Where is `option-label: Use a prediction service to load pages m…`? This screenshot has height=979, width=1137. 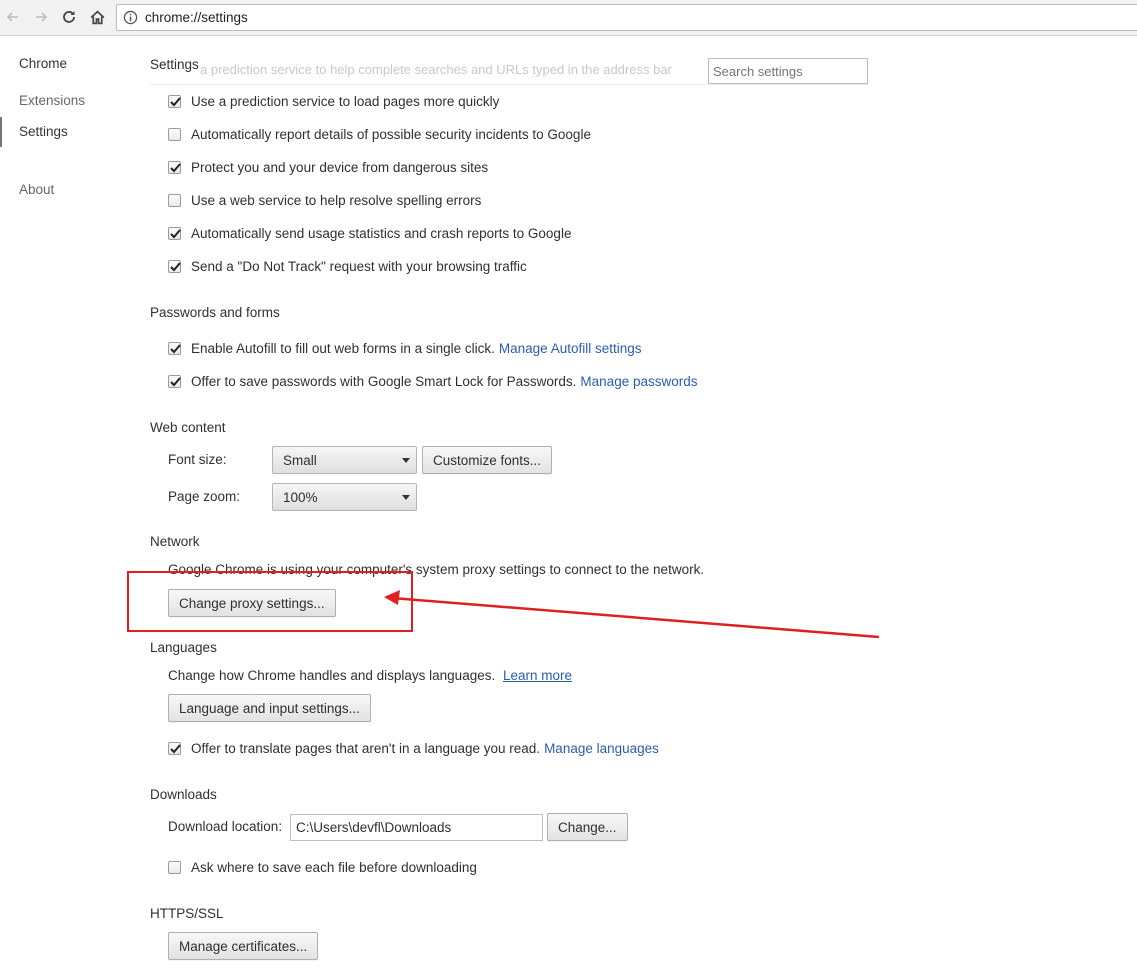
option-label: Use a prediction service to load pages m… is located at coordinates (345, 101).